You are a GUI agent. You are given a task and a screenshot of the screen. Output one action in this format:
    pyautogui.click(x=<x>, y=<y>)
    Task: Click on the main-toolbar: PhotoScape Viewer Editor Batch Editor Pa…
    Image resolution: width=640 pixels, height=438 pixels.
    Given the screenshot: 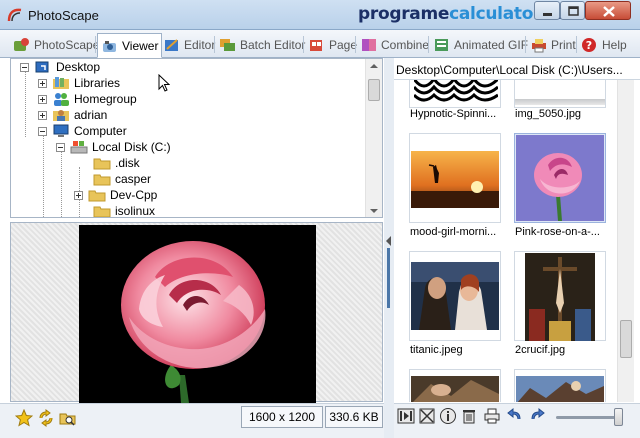 What is the action you would take?
    pyautogui.click(x=320, y=44)
    